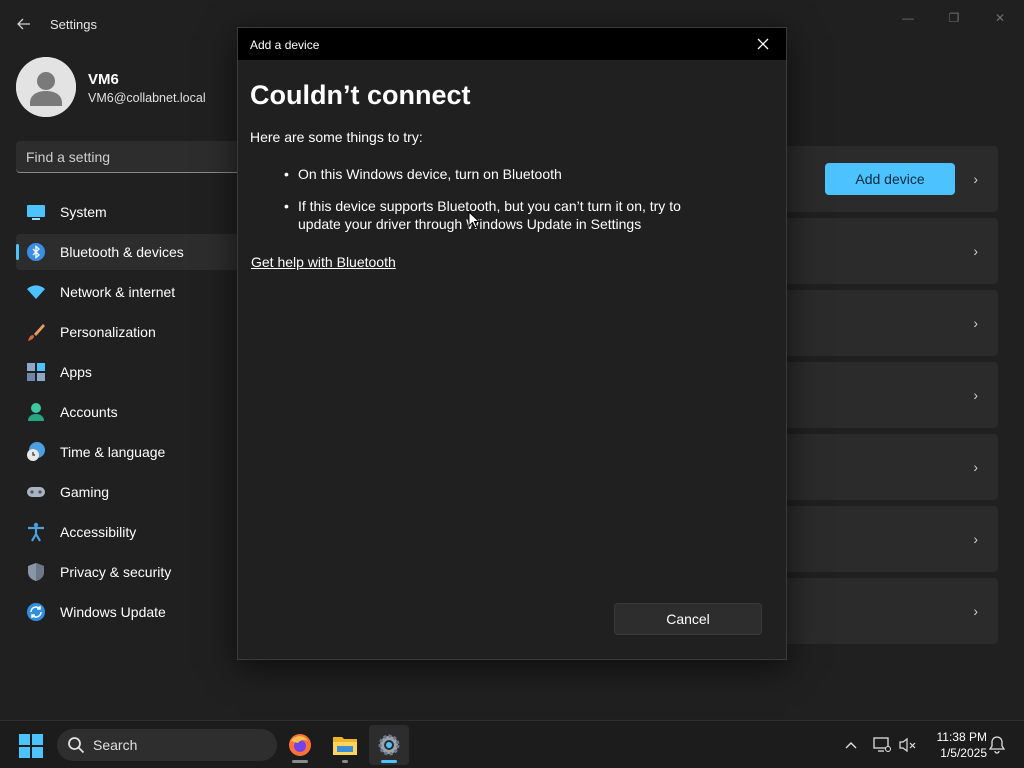 Image resolution: width=1024 pixels, height=768 pixels. I want to click on sidebar-item-label: Accounts, so click(89, 412).